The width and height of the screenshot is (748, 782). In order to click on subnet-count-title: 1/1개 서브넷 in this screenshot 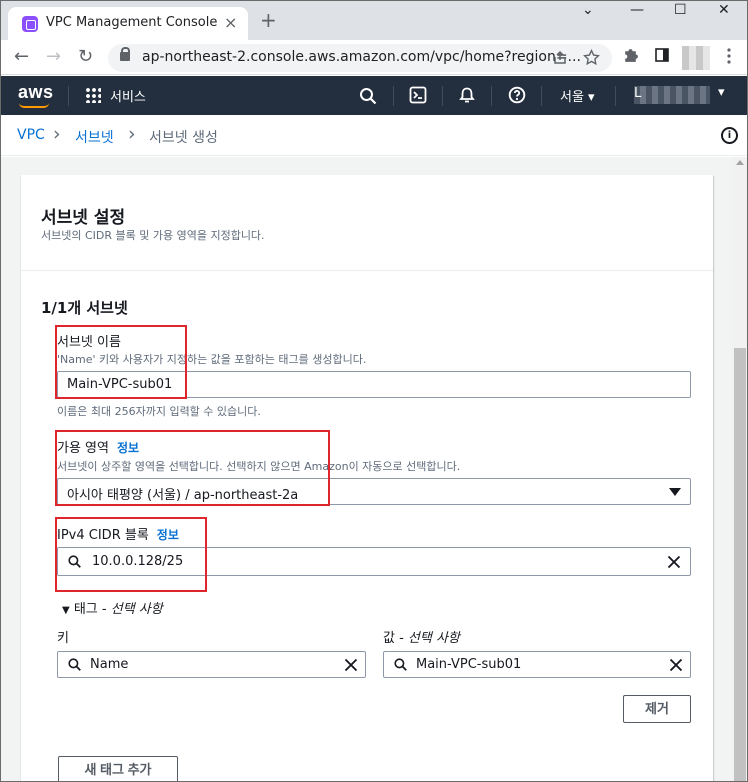, I will do `click(84, 308)`.